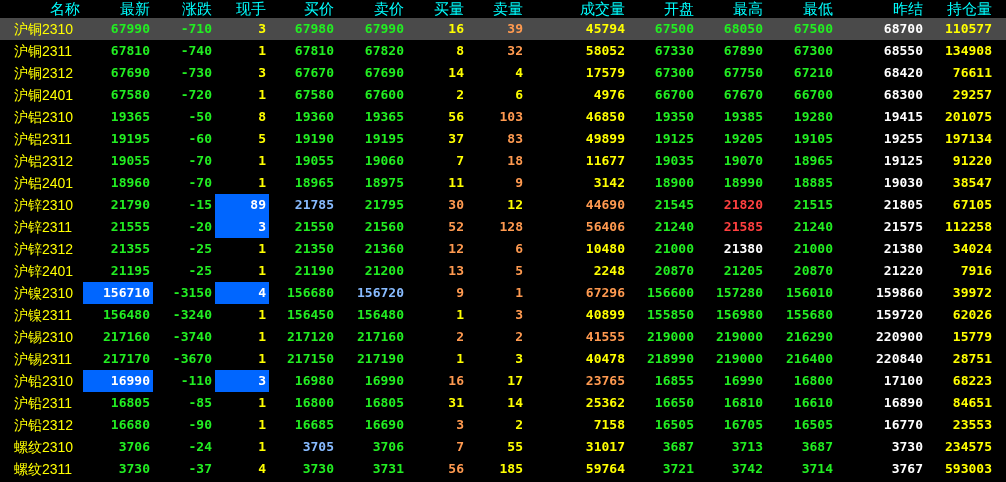  Describe the element at coordinates (258, 204) in the screenshot. I see `cell-value: 89` at that location.